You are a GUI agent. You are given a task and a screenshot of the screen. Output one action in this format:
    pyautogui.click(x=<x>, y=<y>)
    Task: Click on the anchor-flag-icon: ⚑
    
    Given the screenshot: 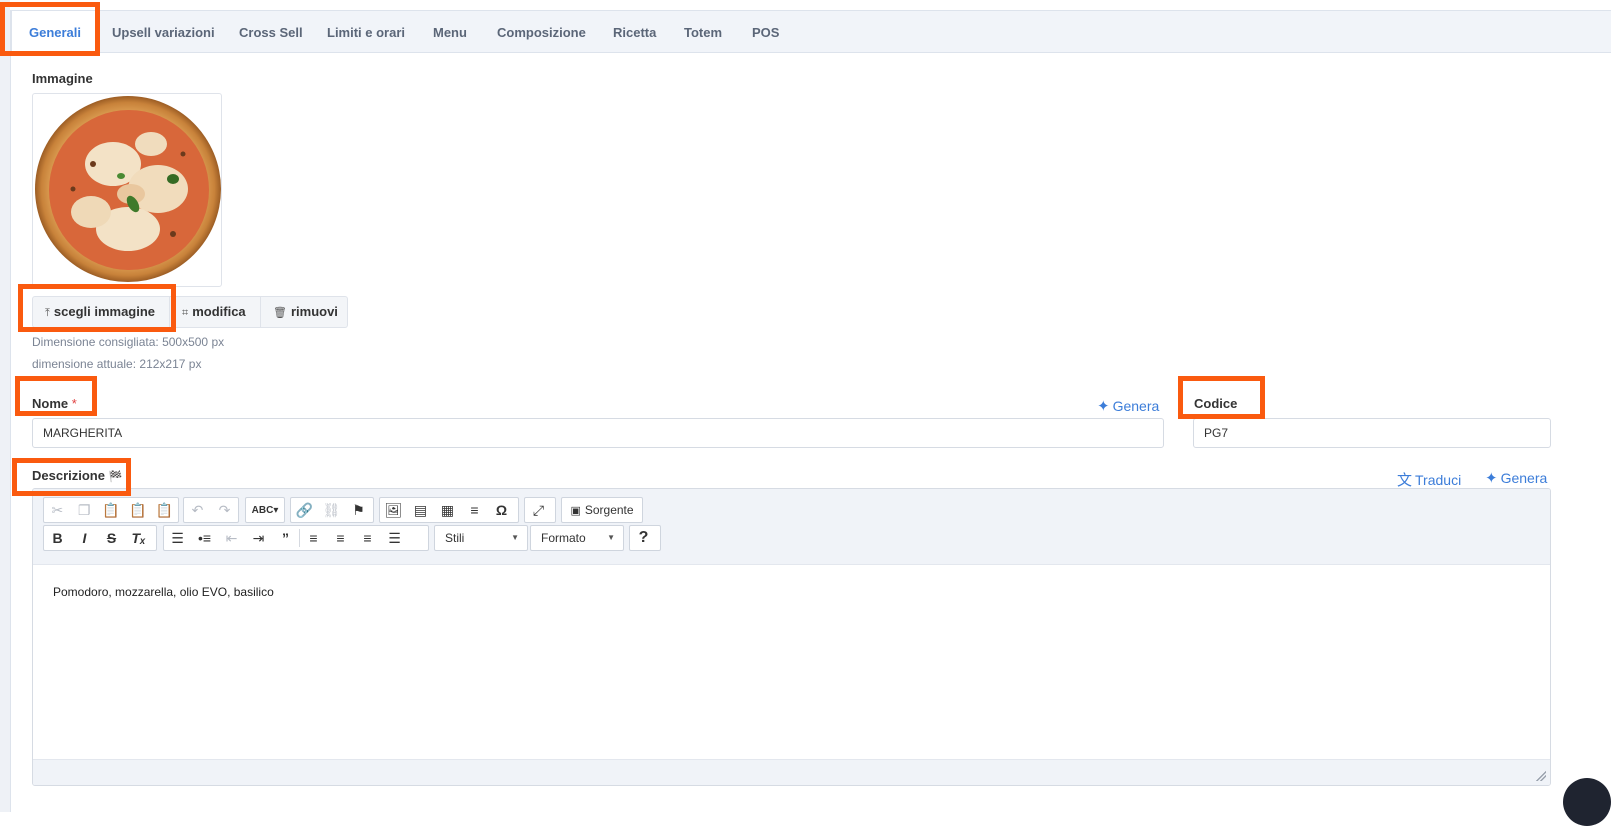 What is the action you would take?
    pyautogui.click(x=358, y=510)
    